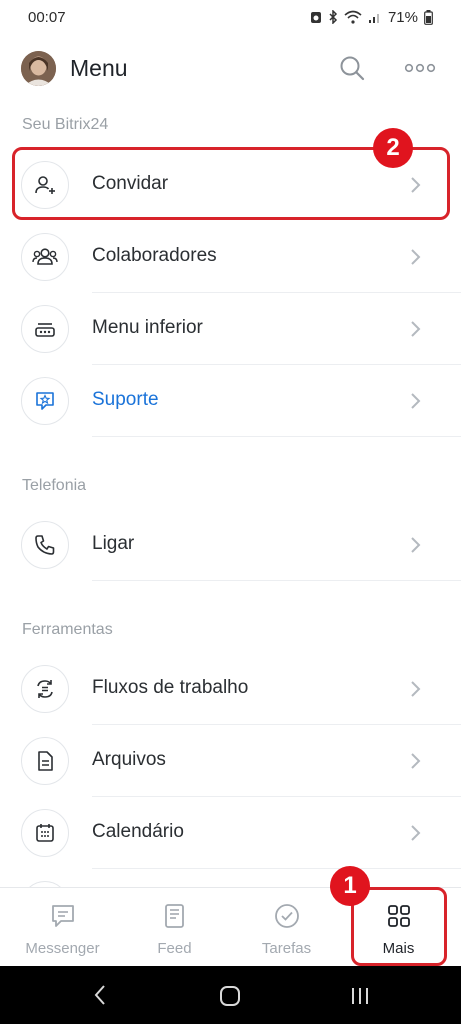  What do you see at coordinates (54, 485) in the screenshot?
I see `section-title-telefonia: Telefonia` at bounding box center [54, 485].